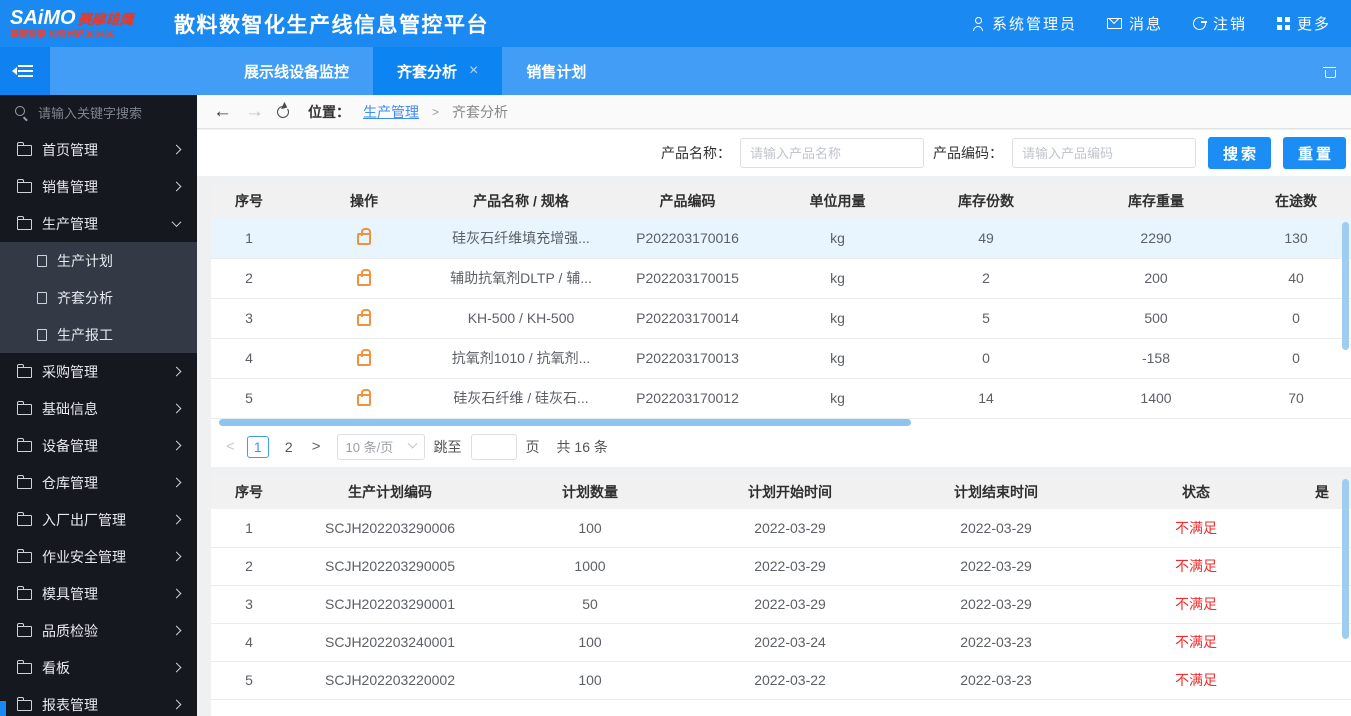 Image resolution: width=1351 pixels, height=716 pixels. I want to click on column-header: 库存重量, so click(1156, 201).